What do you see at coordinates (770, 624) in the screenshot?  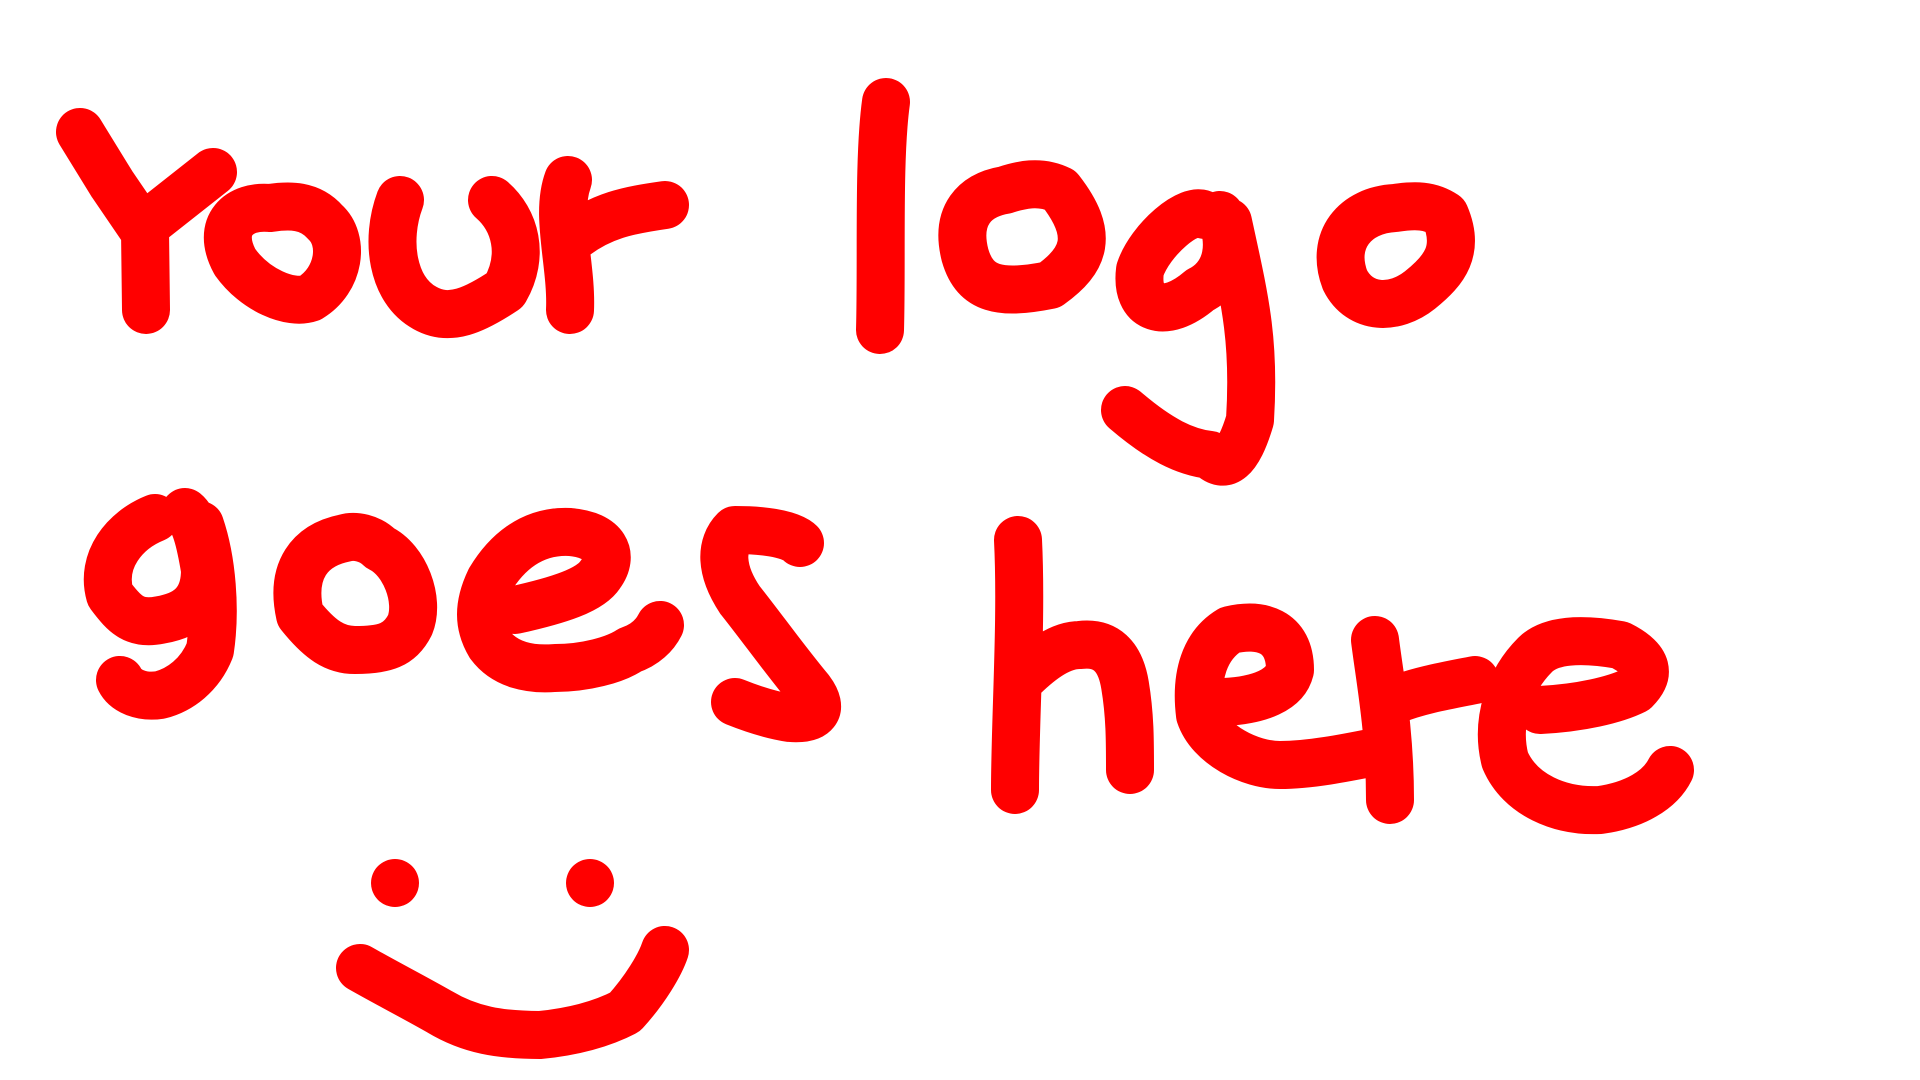 I see `letter-s` at bounding box center [770, 624].